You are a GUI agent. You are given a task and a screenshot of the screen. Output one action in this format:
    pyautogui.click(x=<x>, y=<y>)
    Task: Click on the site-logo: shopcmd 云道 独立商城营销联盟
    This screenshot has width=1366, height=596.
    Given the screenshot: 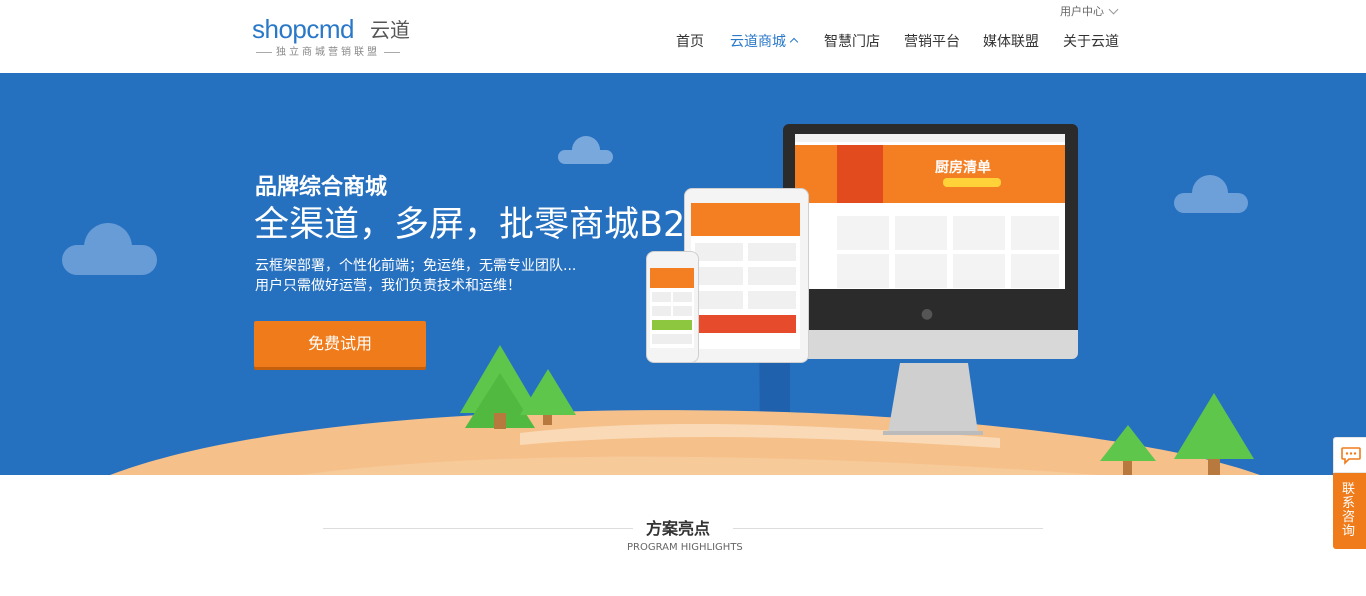 What is the action you would take?
    pyautogui.click(x=337, y=39)
    